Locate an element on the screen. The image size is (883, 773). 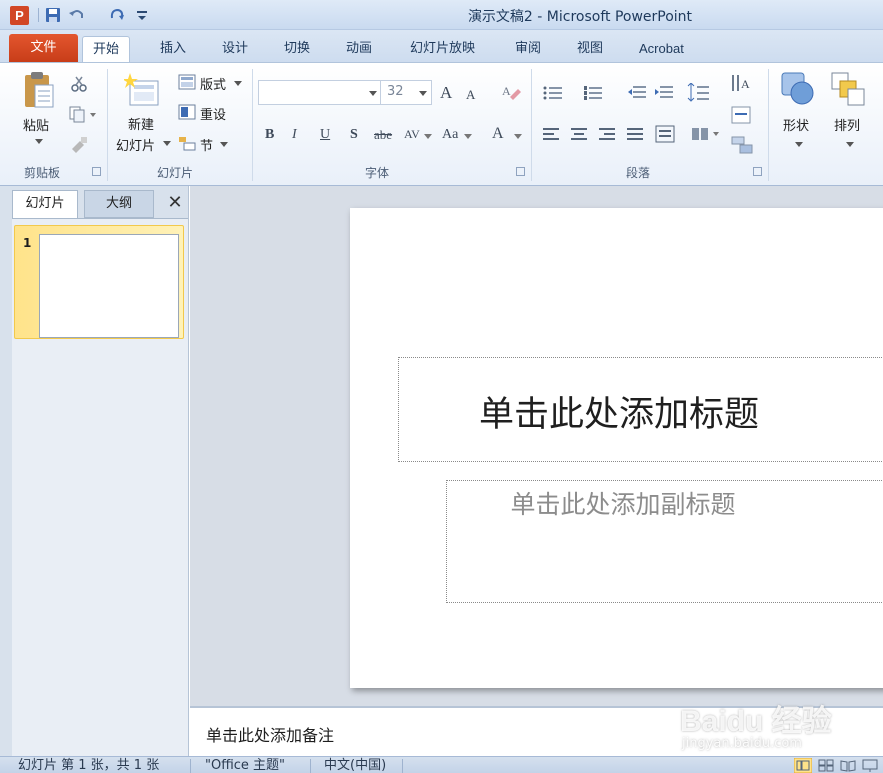
increase-indent-icon is located at coordinates (664, 93).